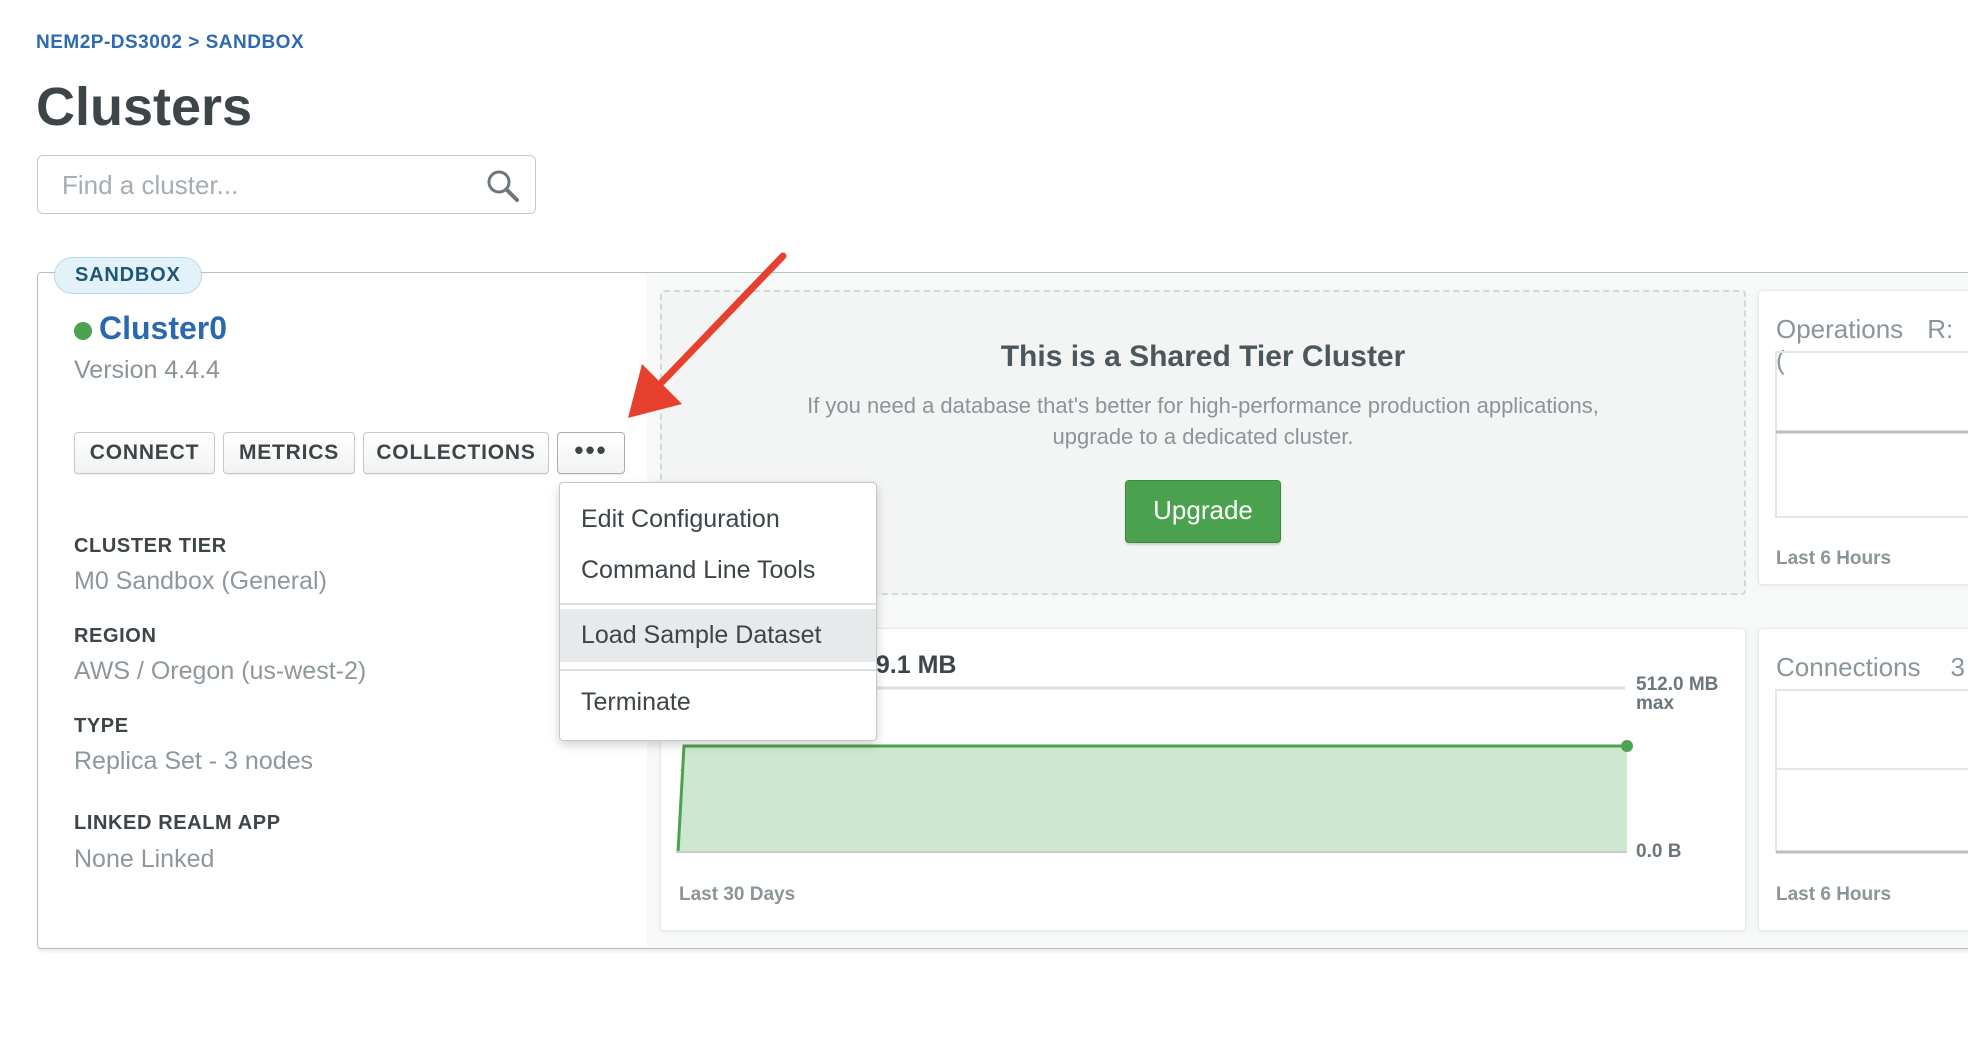 The width and height of the screenshot is (1968, 1052). What do you see at coordinates (1627, 746) in the screenshot?
I see `storage-latest-point` at bounding box center [1627, 746].